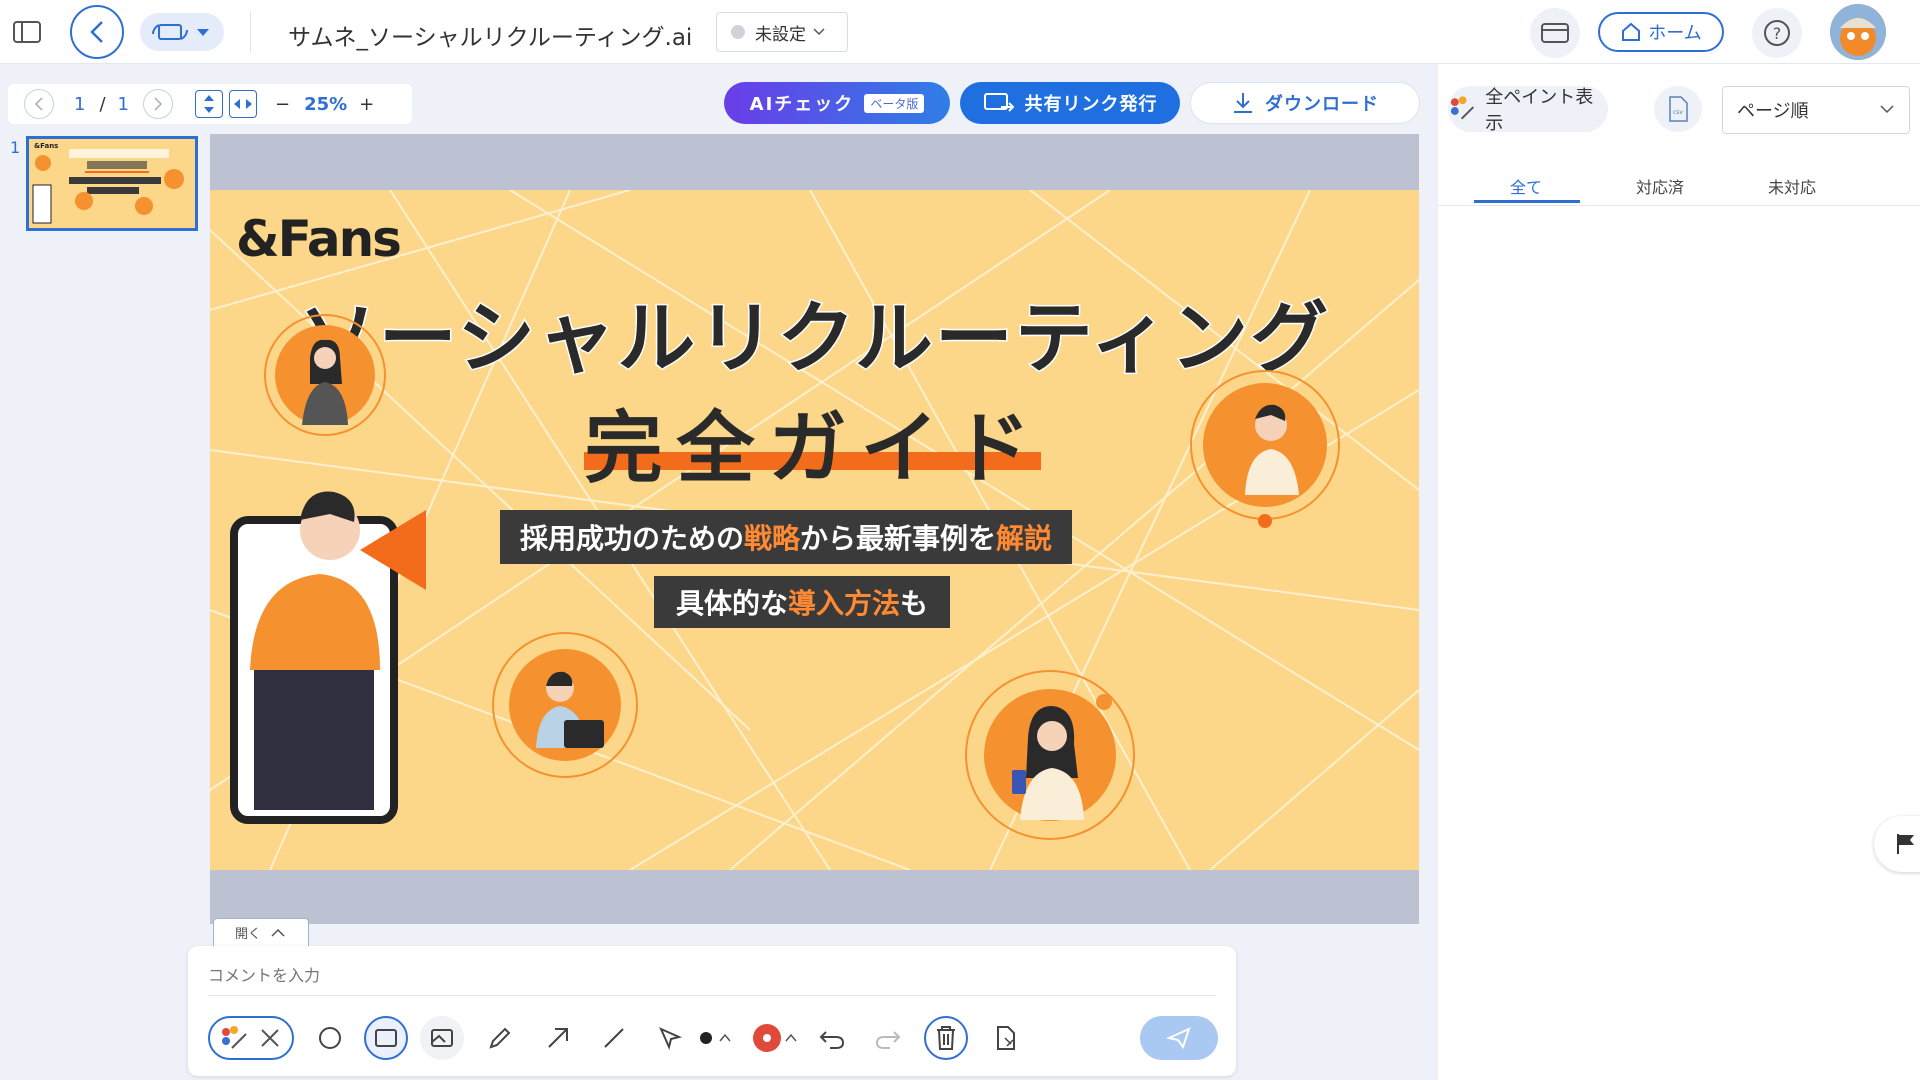 Image resolution: width=1920 pixels, height=1080 pixels. I want to click on pen-tool-button, so click(500, 1038).